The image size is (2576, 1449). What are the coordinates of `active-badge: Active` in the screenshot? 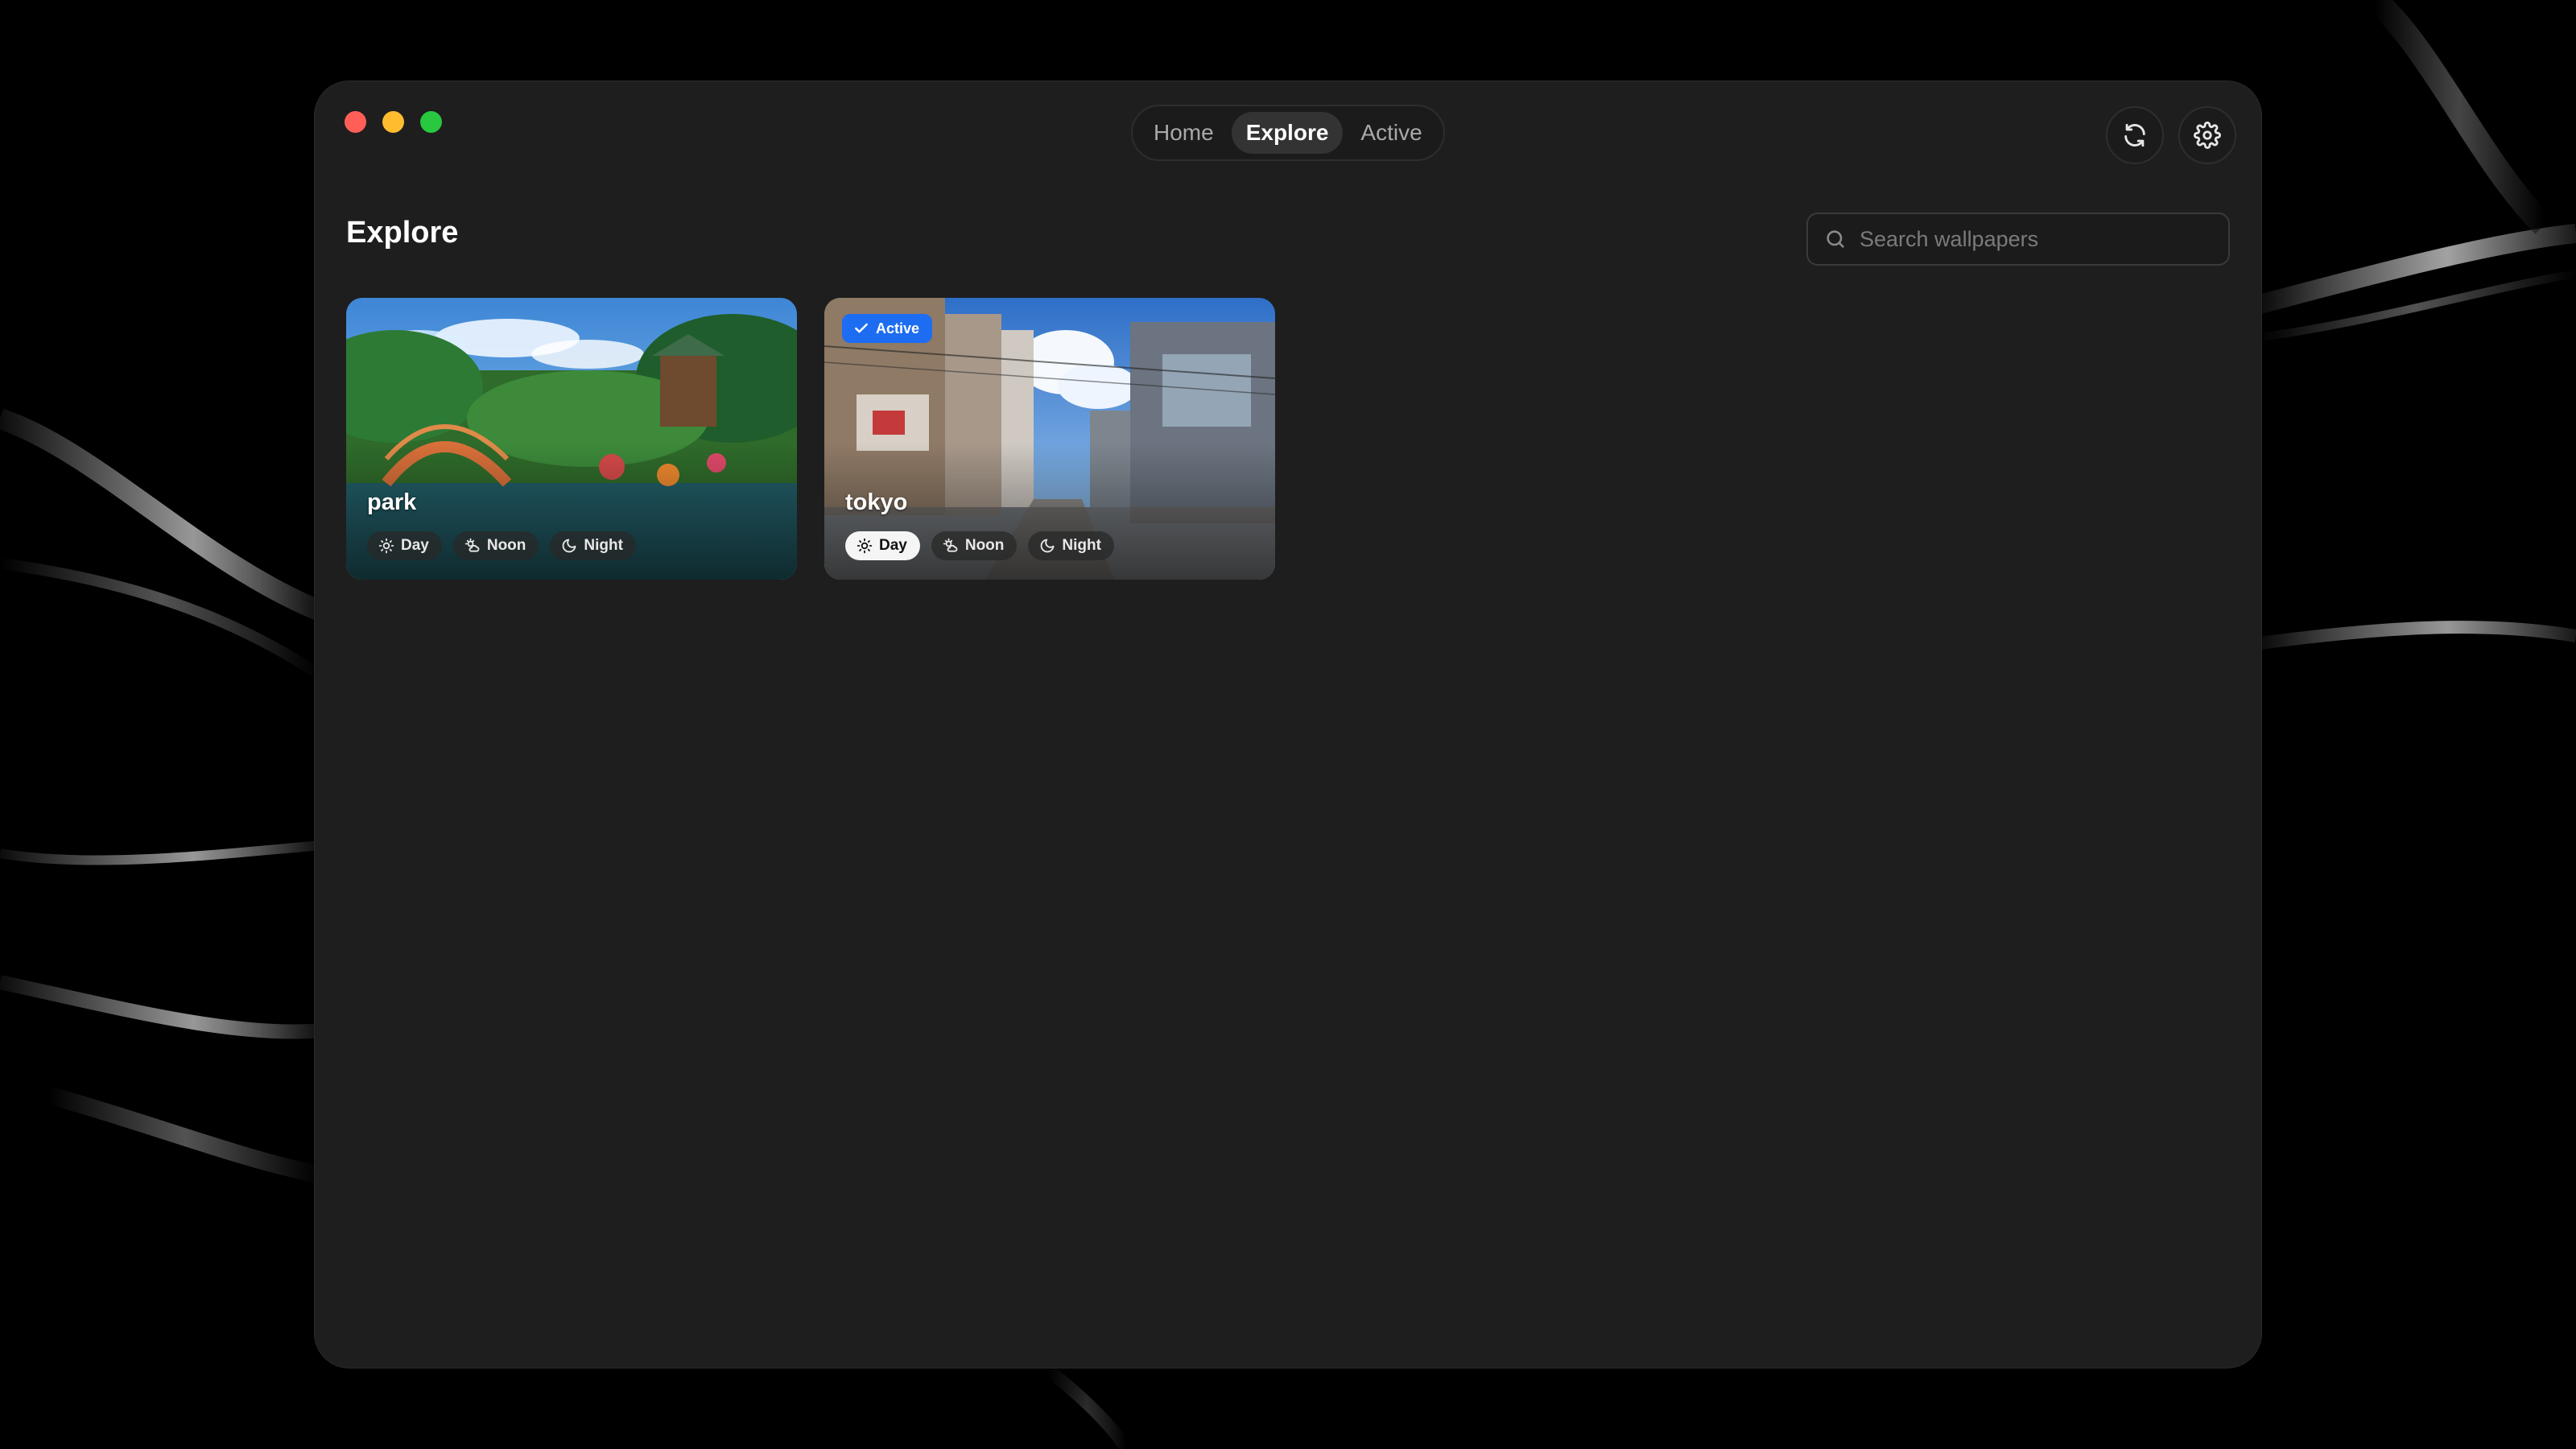 It's located at (887, 328).